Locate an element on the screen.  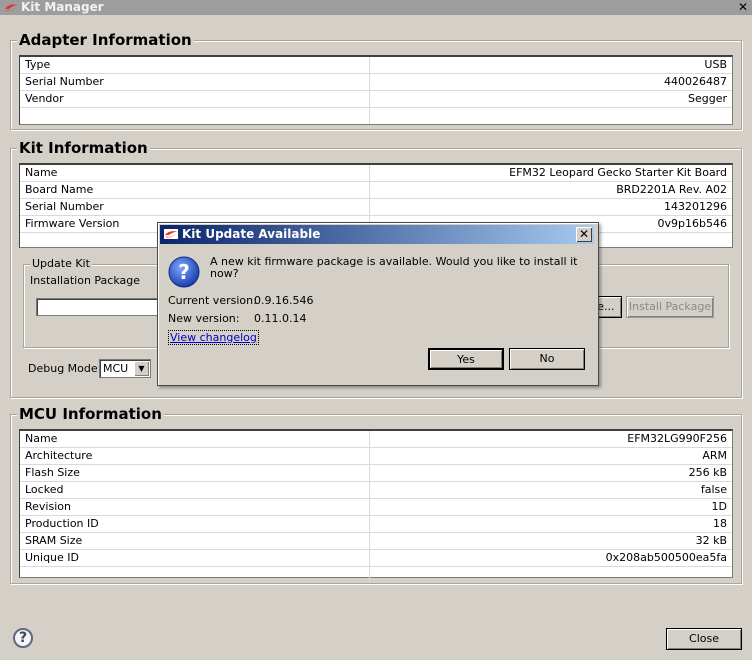
kit-name-label: Name is located at coordinates (195, 173).